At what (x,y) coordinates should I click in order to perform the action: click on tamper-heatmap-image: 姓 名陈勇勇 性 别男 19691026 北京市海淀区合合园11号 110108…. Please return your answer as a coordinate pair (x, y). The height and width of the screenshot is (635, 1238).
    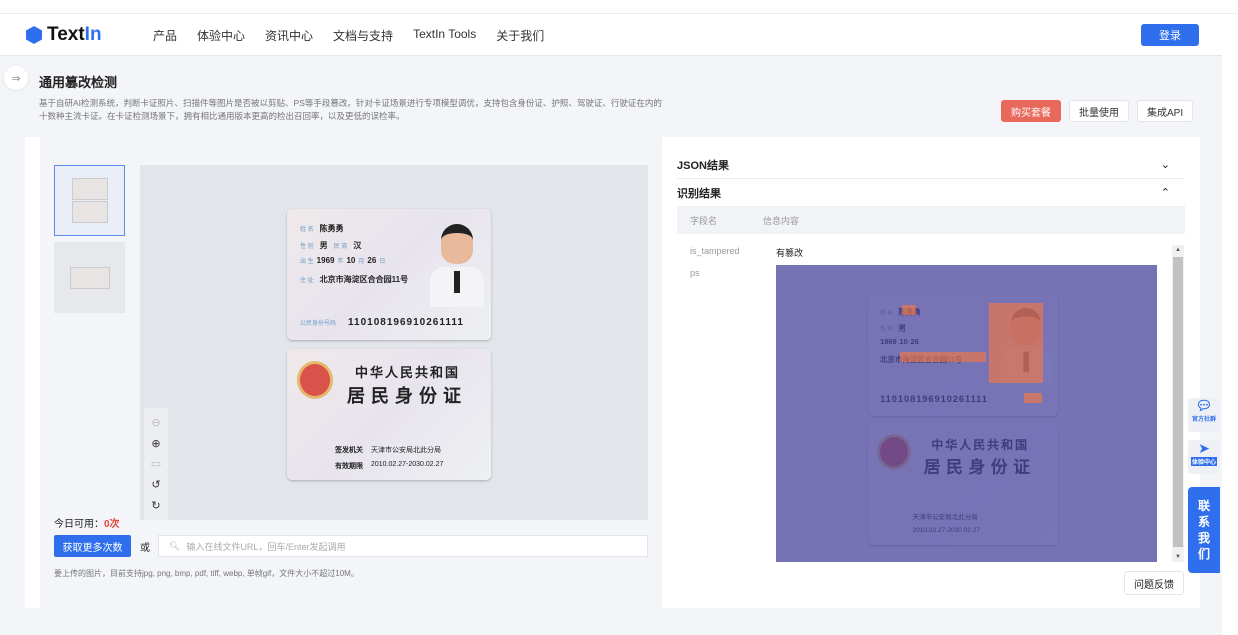
    Looking at the image, I should click on (966, 413).